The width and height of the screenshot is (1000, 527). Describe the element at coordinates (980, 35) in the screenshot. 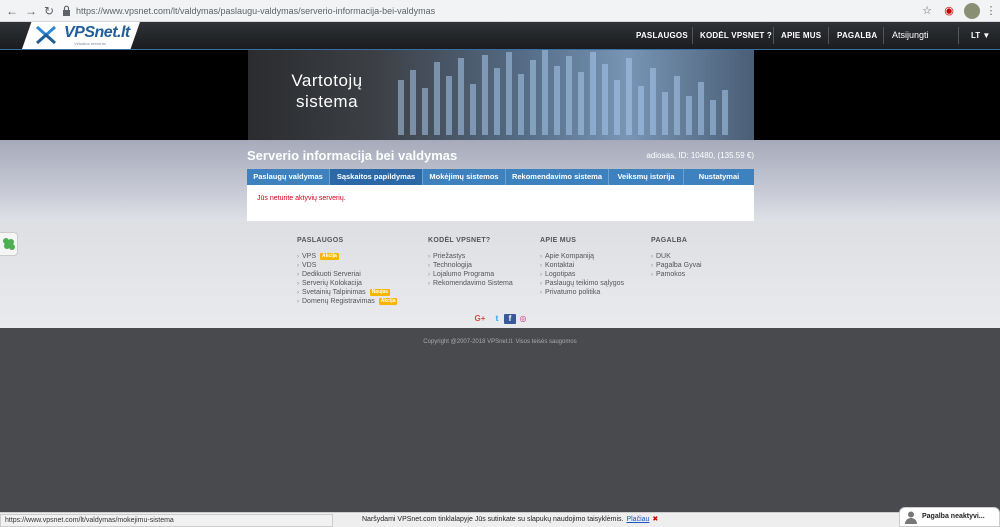

I see `language-selector: LT ▼` at that location.